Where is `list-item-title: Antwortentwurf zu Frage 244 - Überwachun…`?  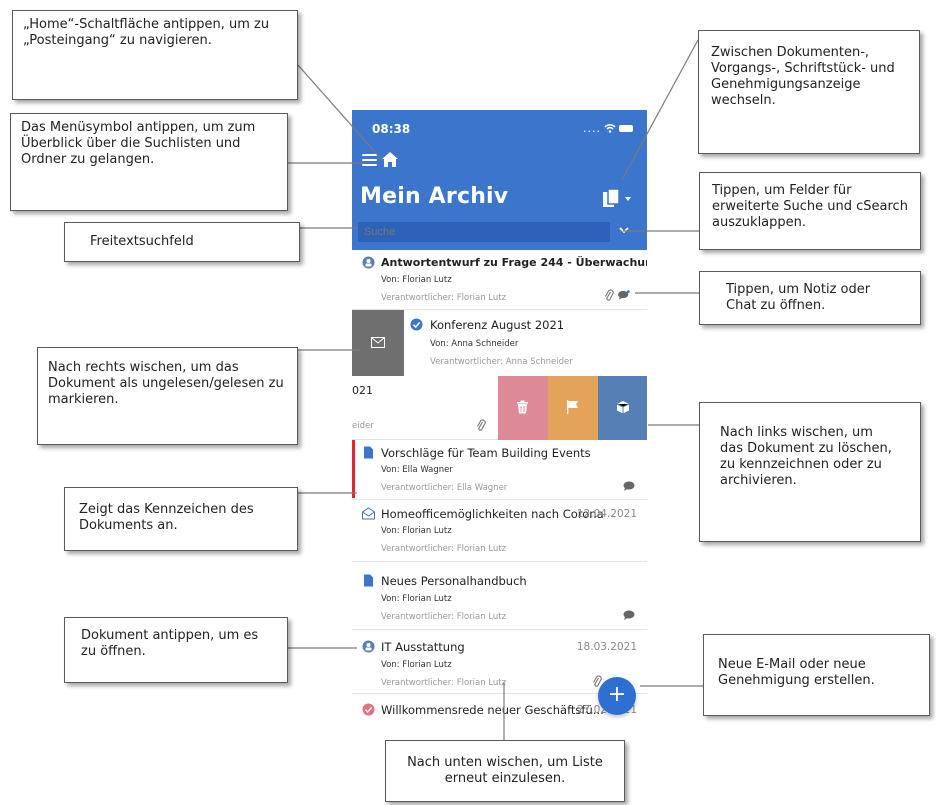 list-item-title: Antwortentwurf zu Frage 244 - Überwachun… is located at coordinates (514, 262).